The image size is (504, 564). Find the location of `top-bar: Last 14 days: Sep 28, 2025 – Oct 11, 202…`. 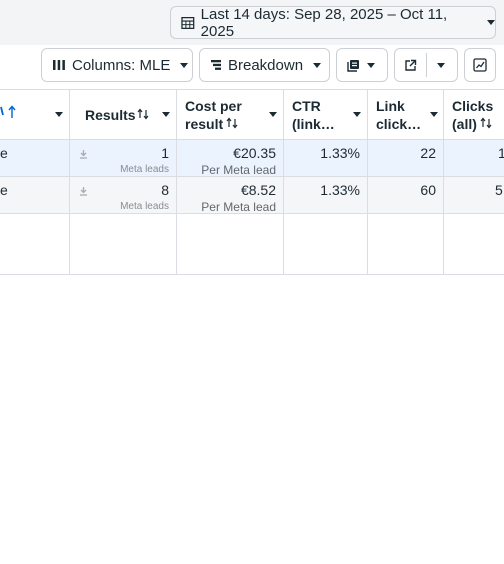

top-bar: Last 14 days: Sep 28, 2025 – Oct 11, 202… is located at coordinates (252, 22).